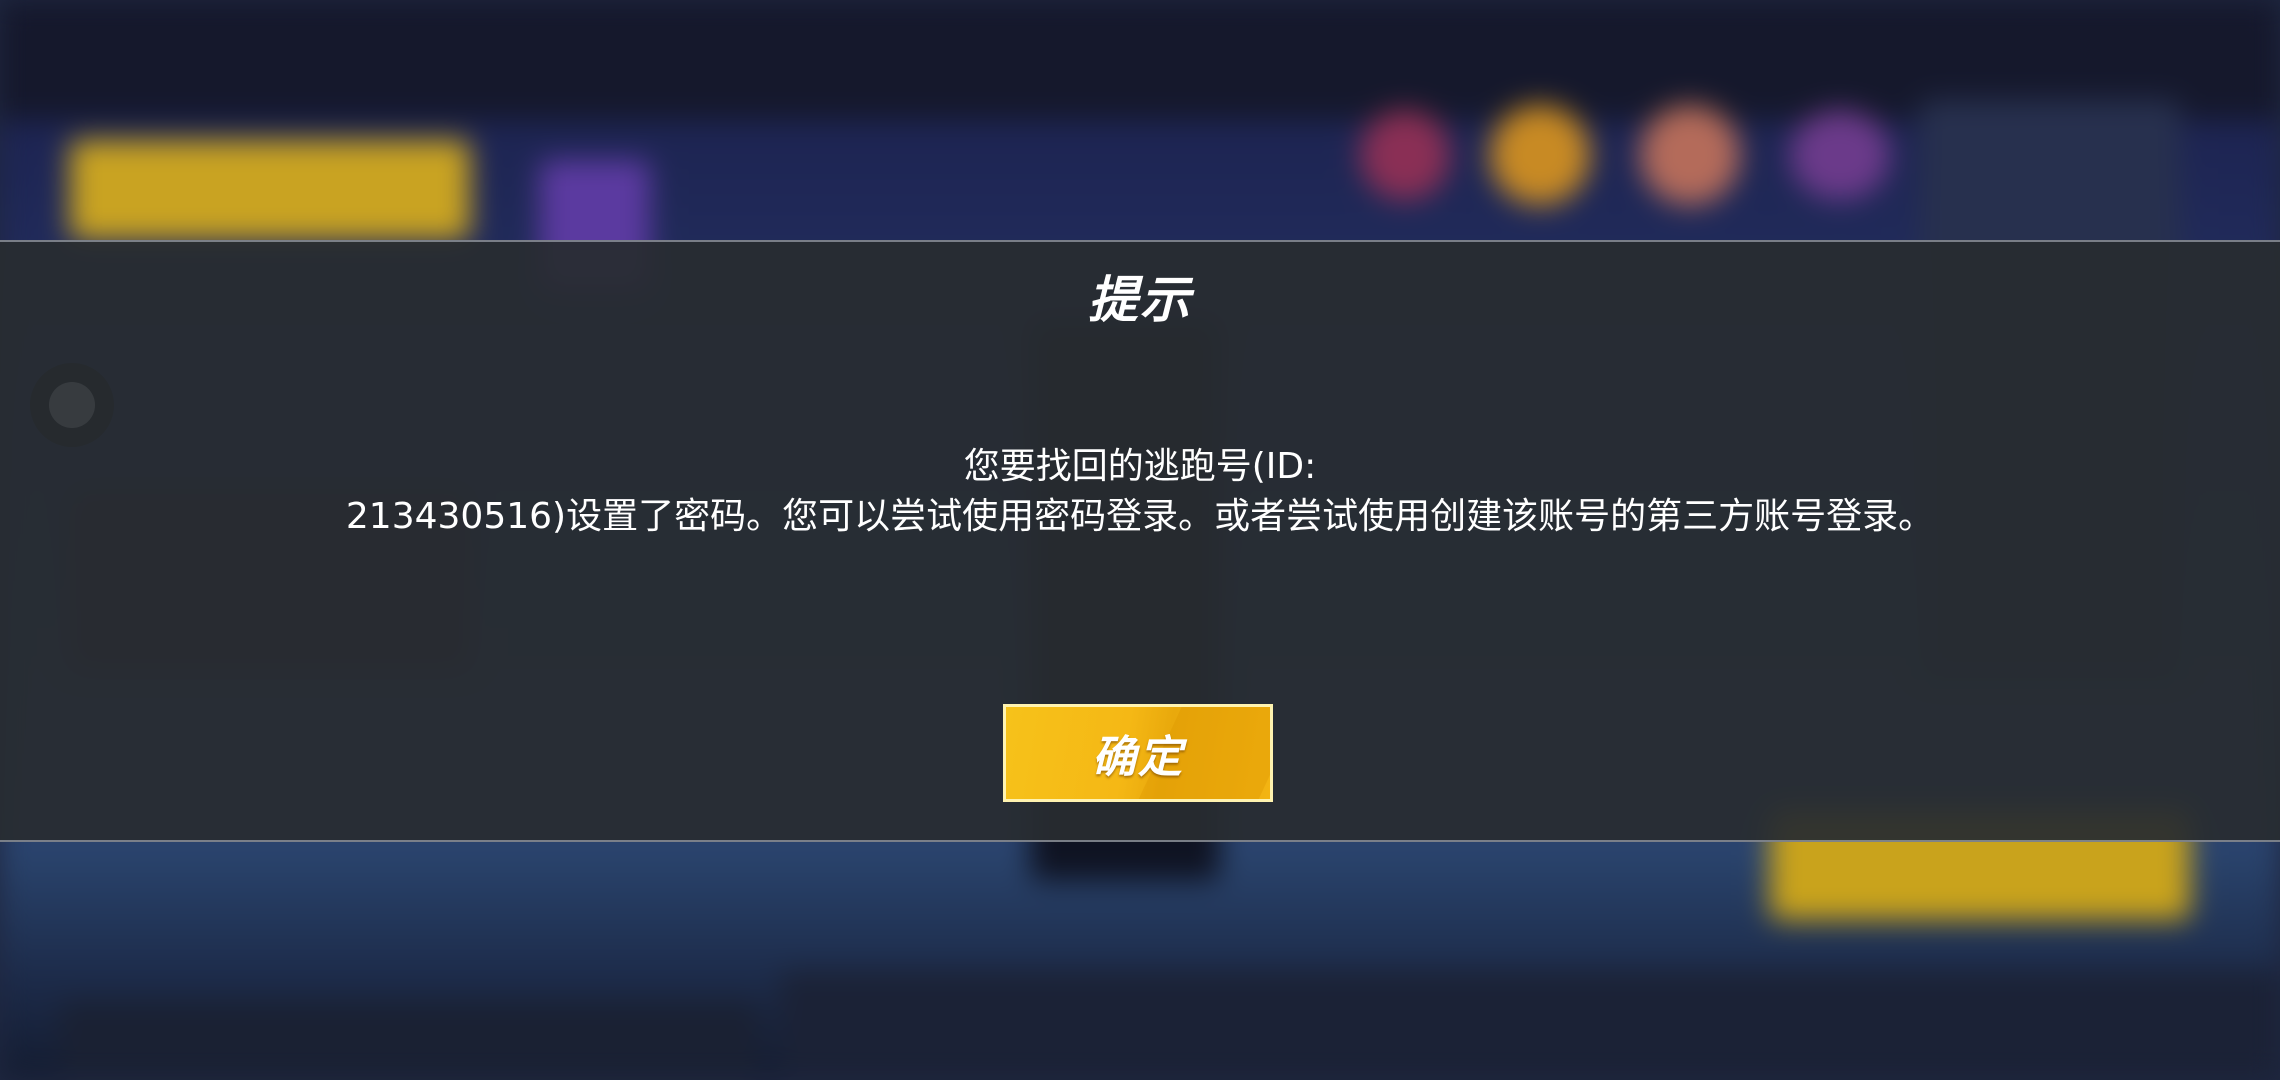 The width and height of the screenshot is (2280, 1080). Describe the element at coordinates (1530, 1025) in the screenshot. I see `bottom-nav-strip` at that location.